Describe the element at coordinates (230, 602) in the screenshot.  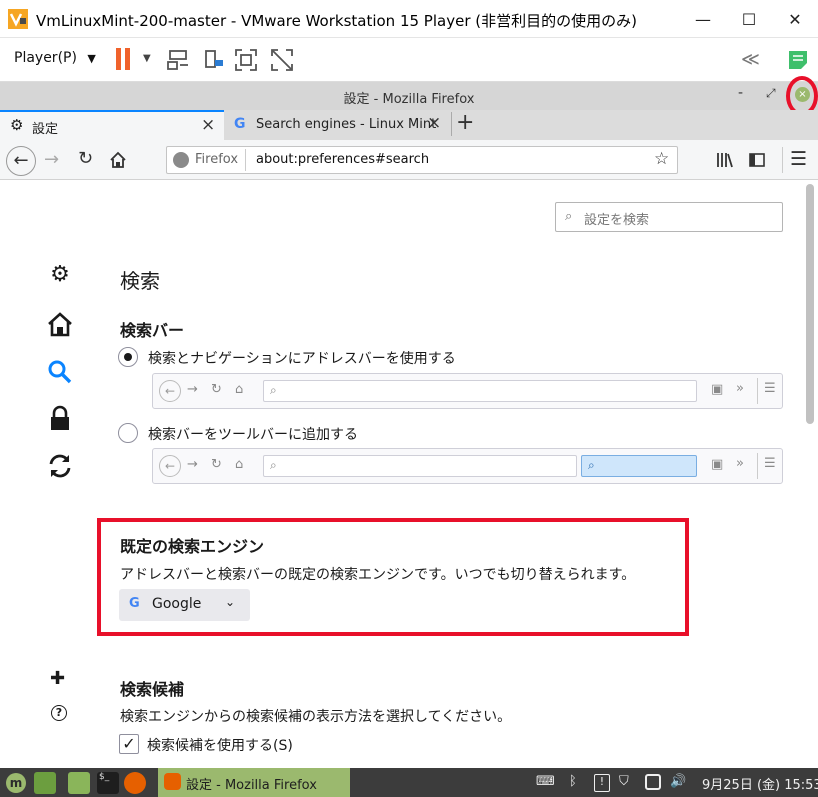
I see `chevron-down-icon: ⌄` at that location.